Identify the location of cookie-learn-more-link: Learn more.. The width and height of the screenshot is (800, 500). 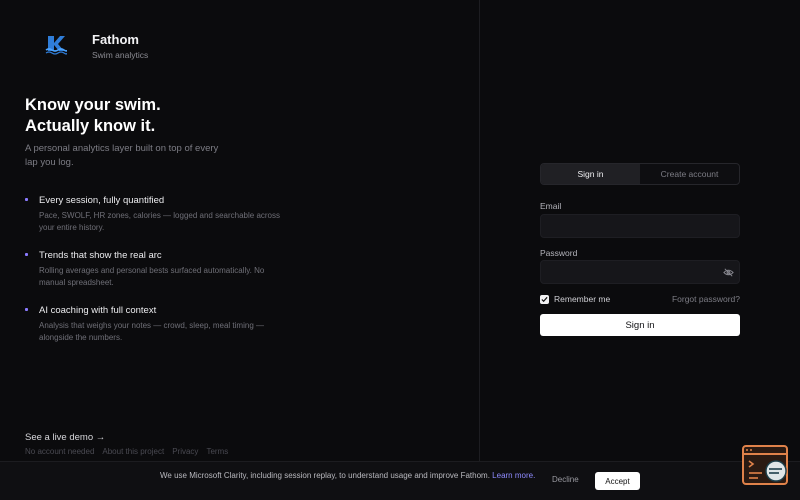
(513, 475).